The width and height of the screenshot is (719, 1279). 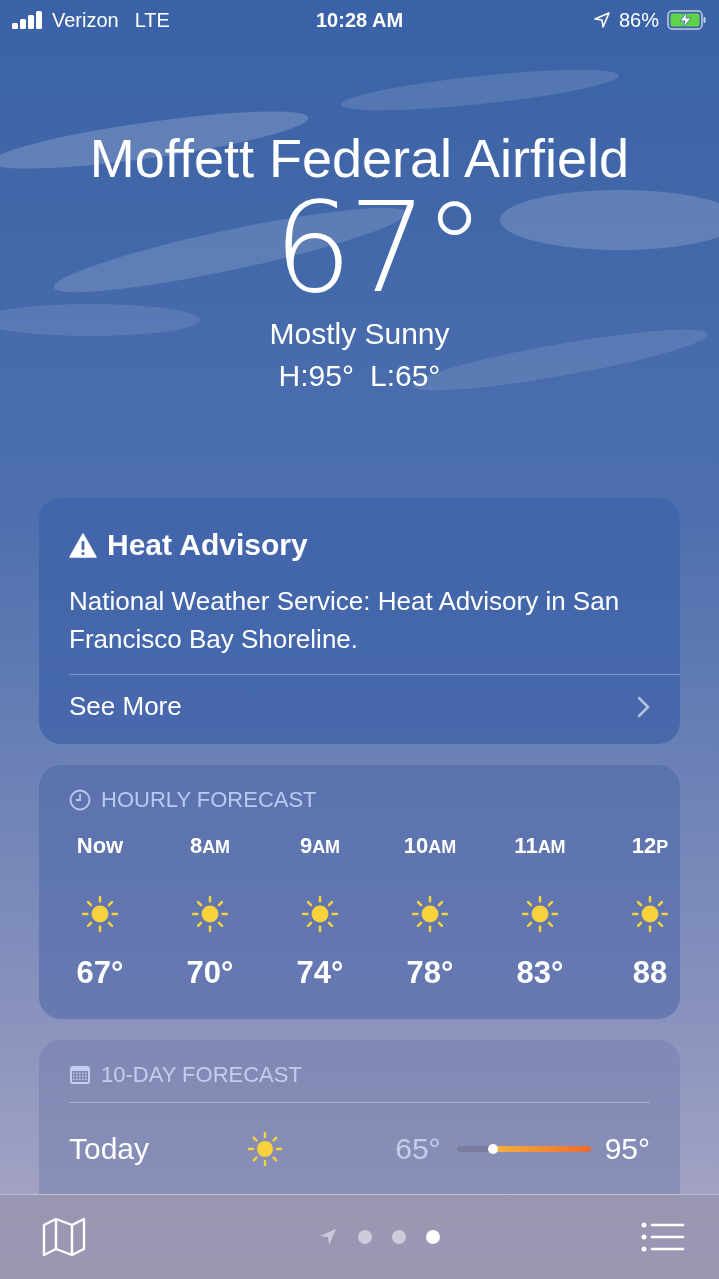 I want to click on hour-label: 10AM, so click(x=430, y=846).